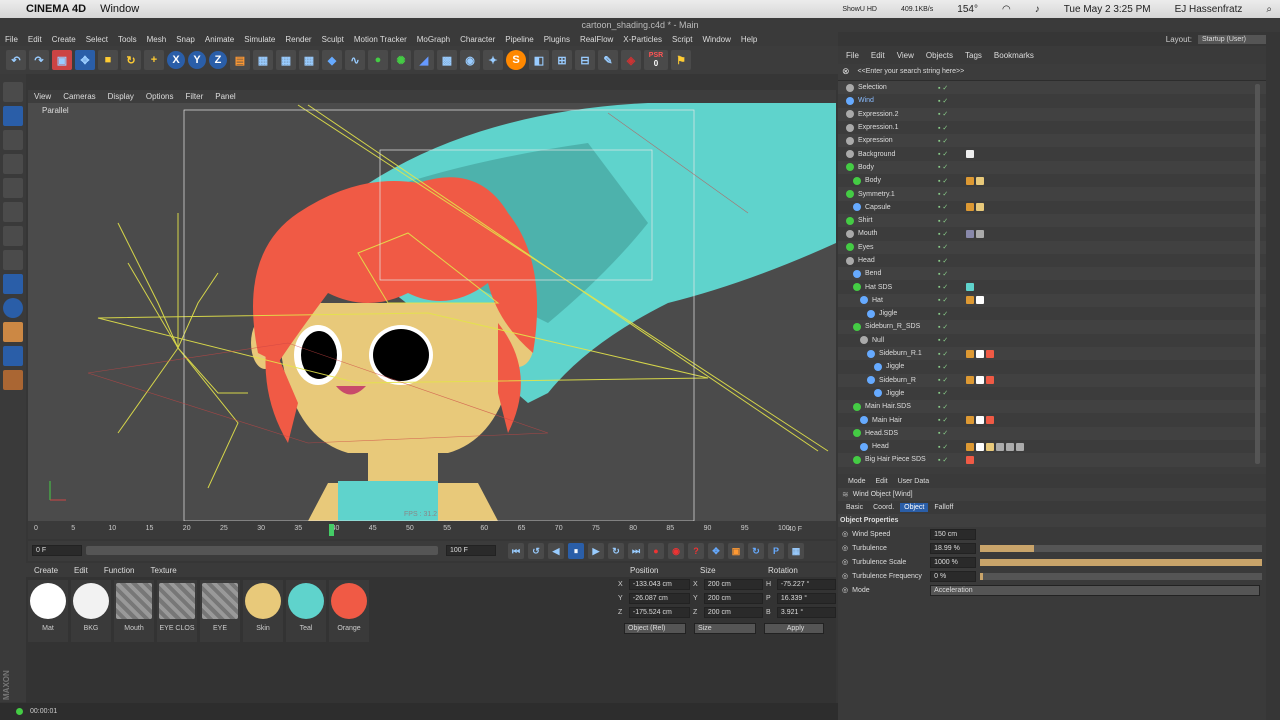 The width and height of the screenshot is (1280, 720). What do you see at coordinates (56, 9) in the screenshot?
I see `app-menu: CINEMA 4D` at bounding box center [56, 9].